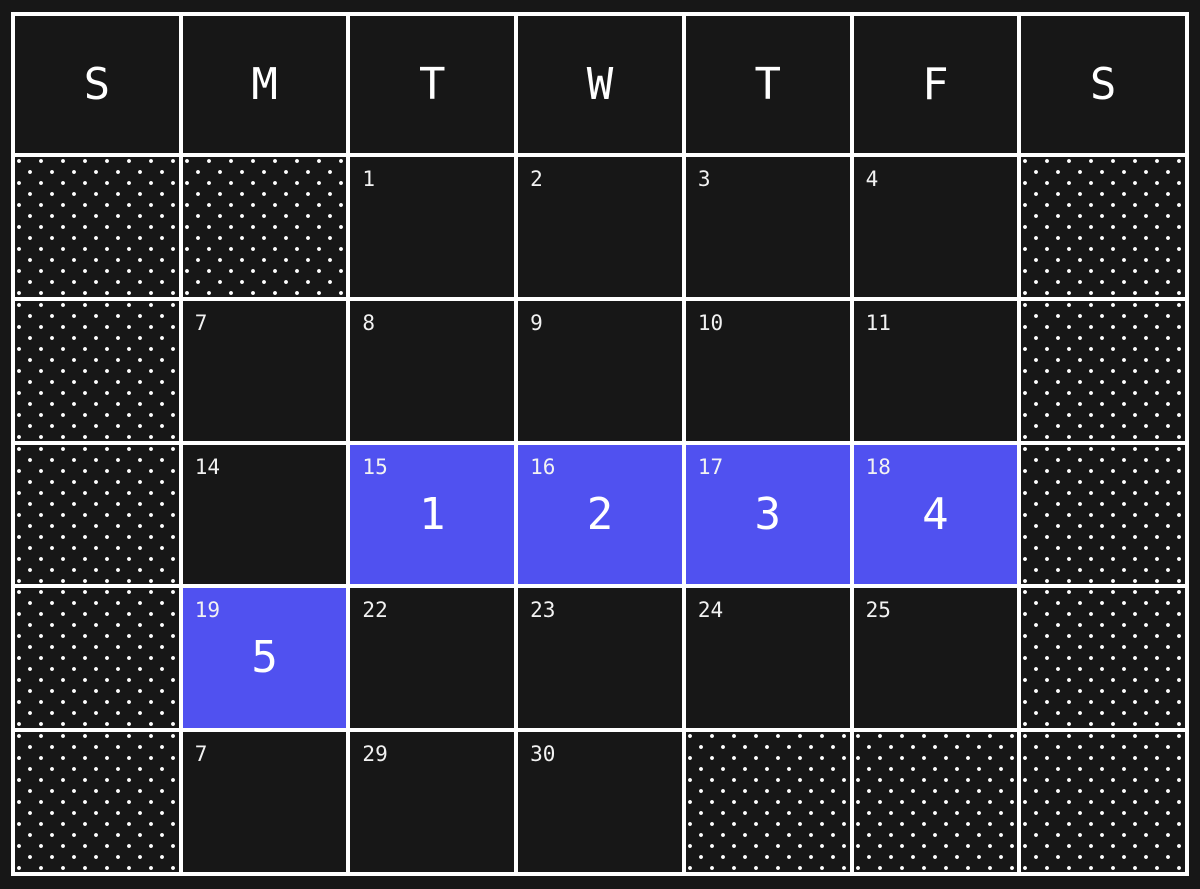 The width and height of the screenshot is (1200, 889). I want to click on day-number: 17, so click(710, 466).